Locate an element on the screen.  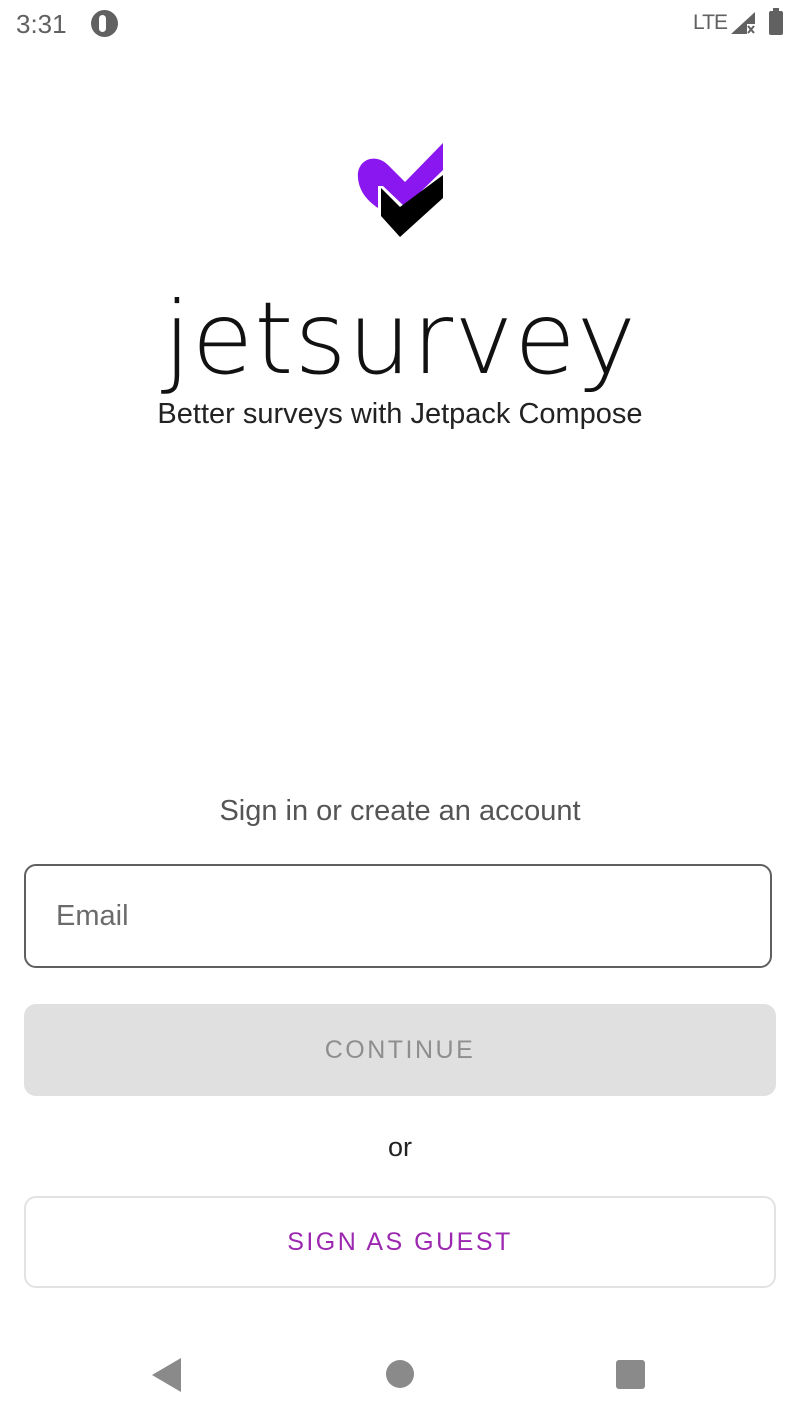
status-bar: 3:31 LTE is located at coordinates (400, 24).